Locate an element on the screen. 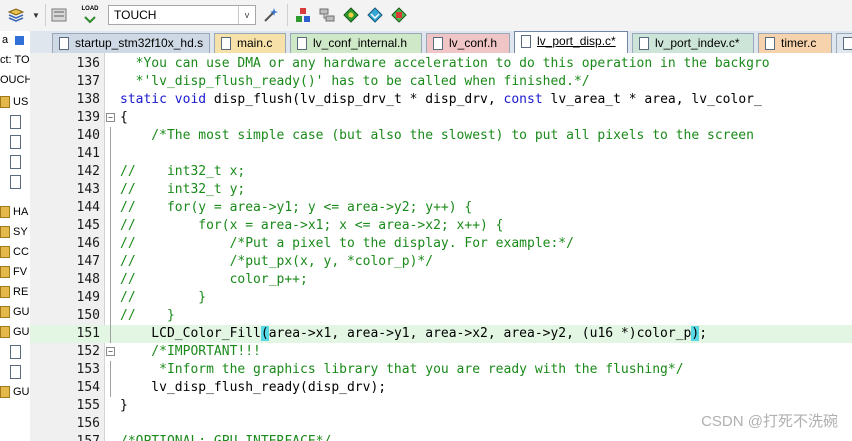 The width and height of the screenshot is (852, 441). sidebar-row-label: FV is located at coordinates (20, 272).